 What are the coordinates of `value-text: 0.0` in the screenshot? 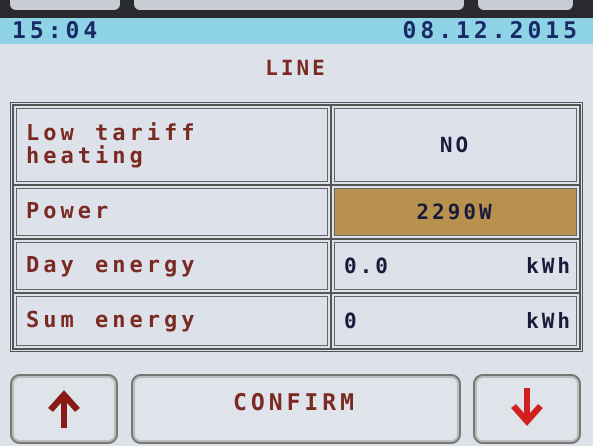 It's located at (367, 266).